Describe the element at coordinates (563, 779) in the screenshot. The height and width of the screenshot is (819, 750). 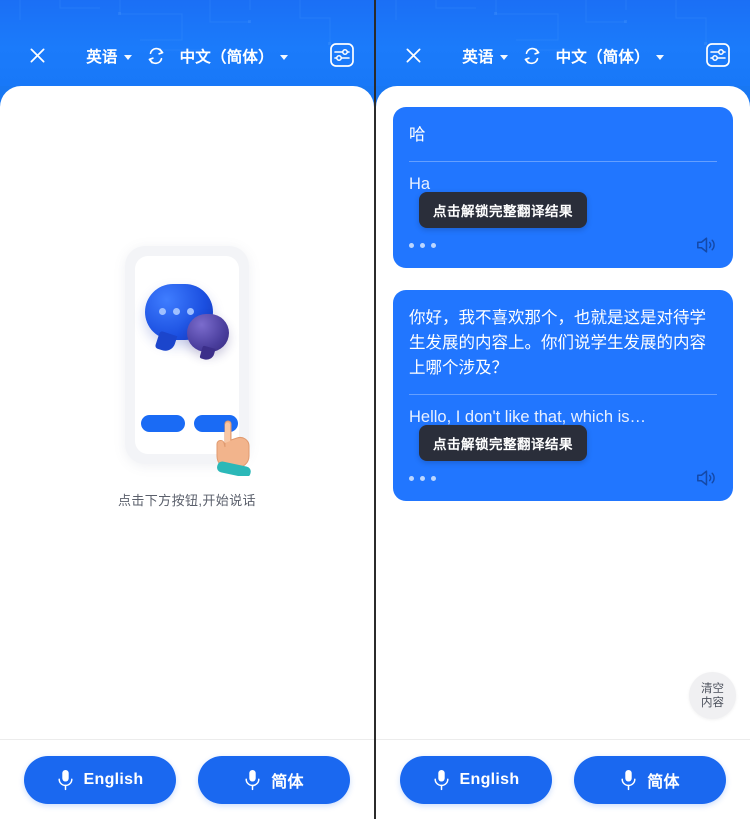
I see `right-bottom-bar: English 简体` at that location.